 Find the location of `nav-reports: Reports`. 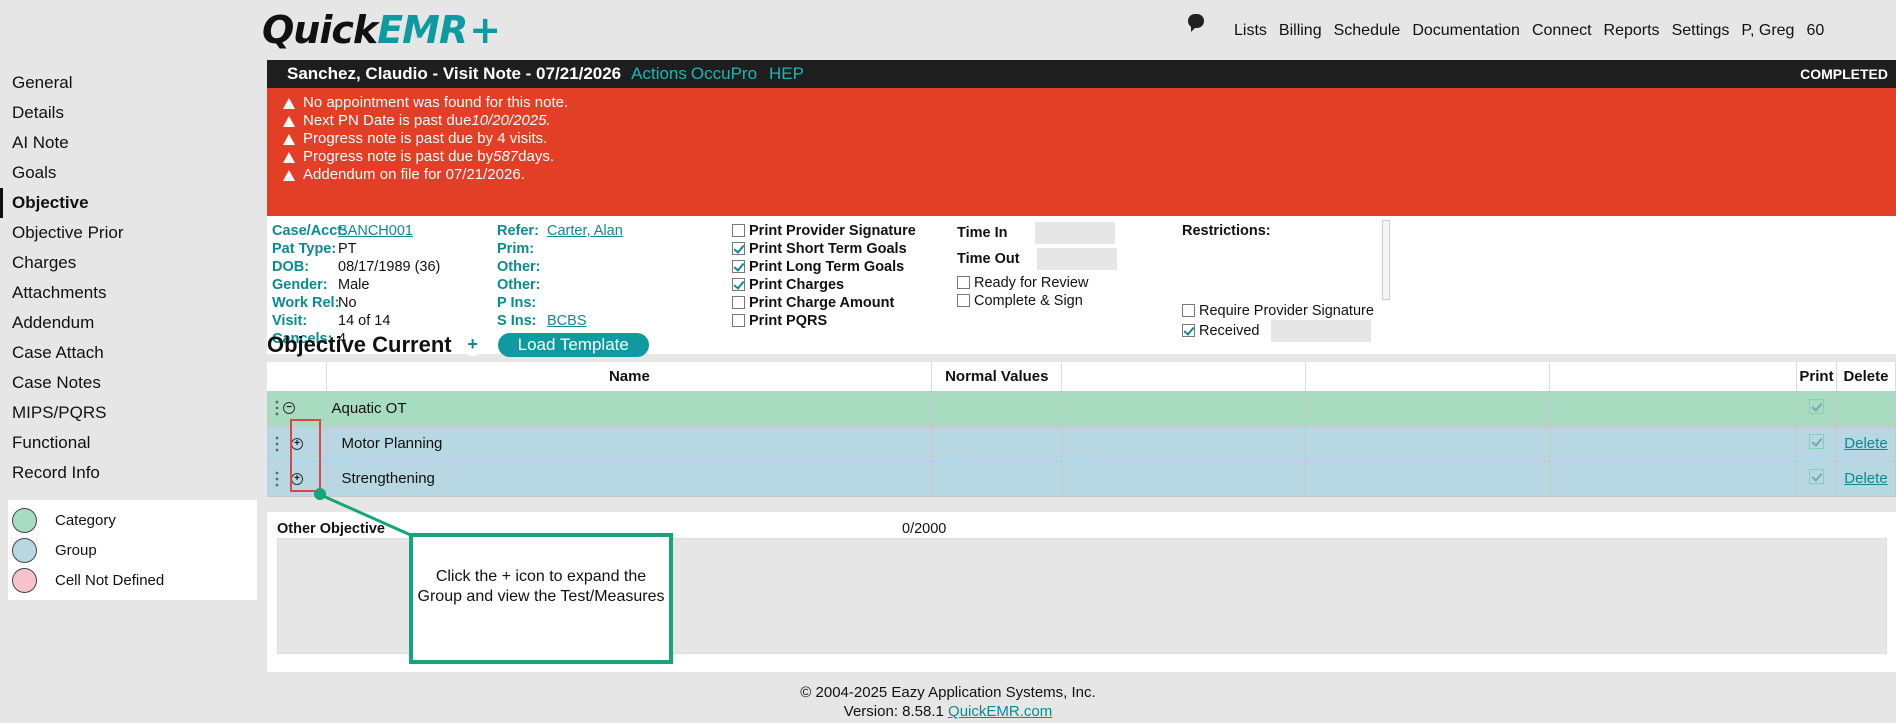

nav-reports: Reports is located at coordinates (1632, 31).